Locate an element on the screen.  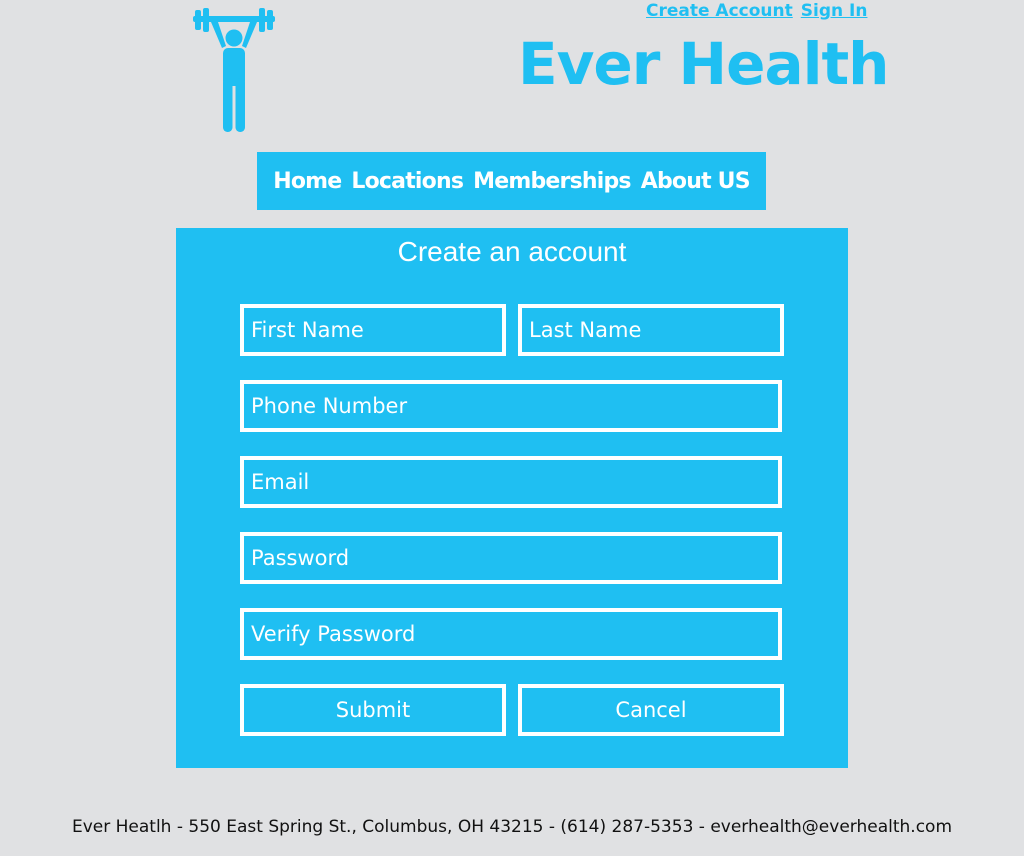
nav-item-about-us: About US is located at coordinates (696, 181).